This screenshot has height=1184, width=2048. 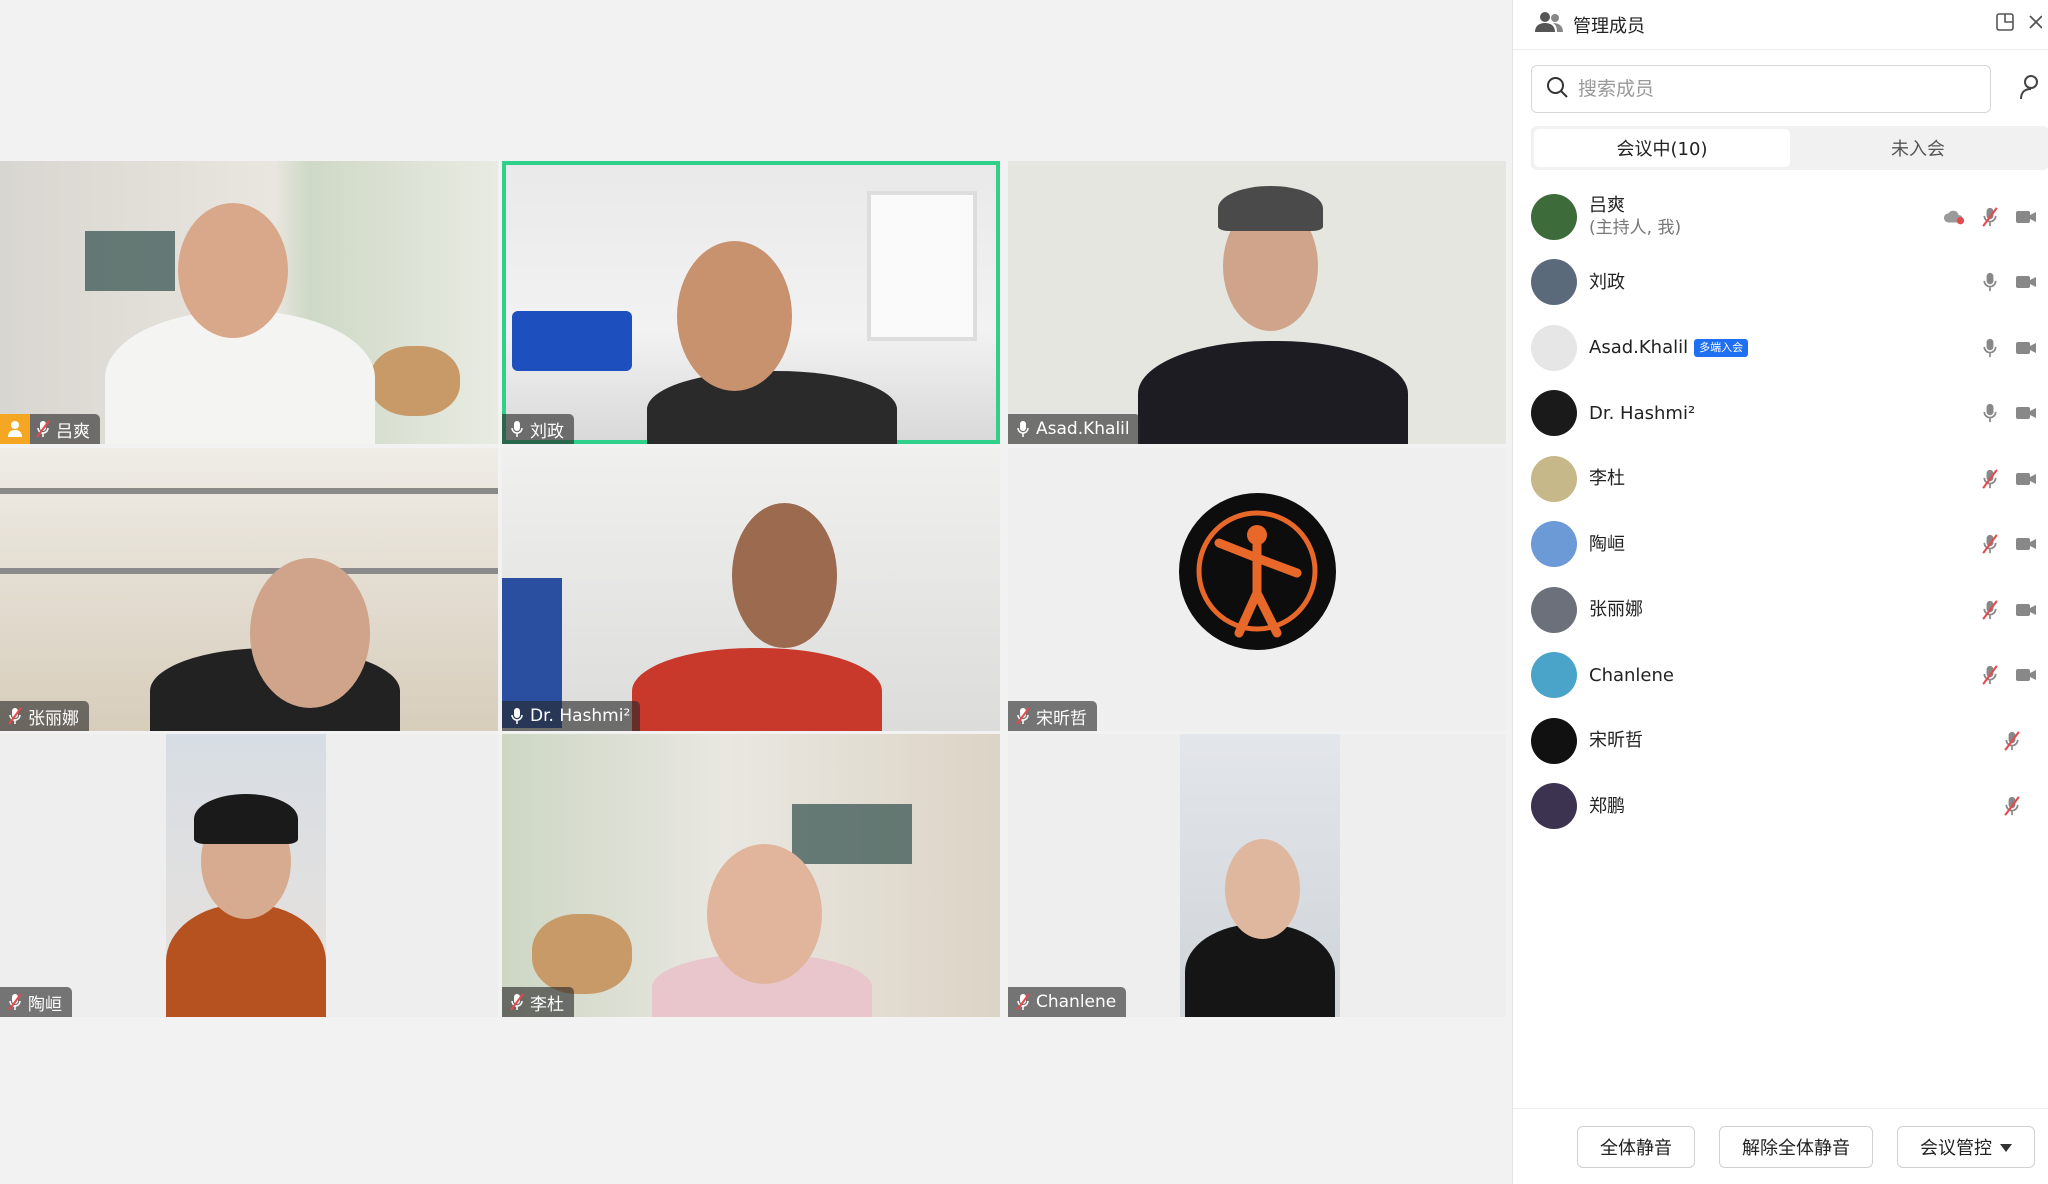 What do you see at coordinates (580, 716) in the screenshot?
I see `tile-name: Dr. Hashmi²` at bounding box center [580, 716].